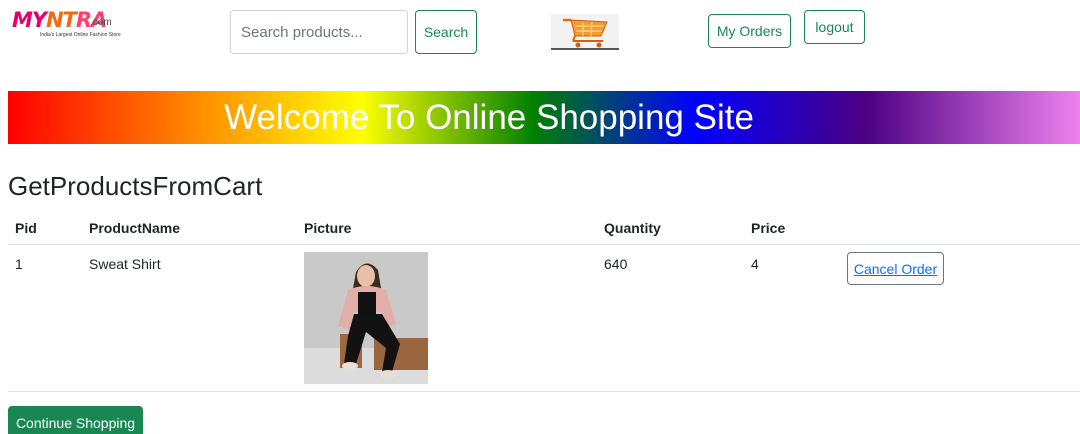  Describe the element at coordinates (319, 32) in the screenshot. I see `search-input` at that location.